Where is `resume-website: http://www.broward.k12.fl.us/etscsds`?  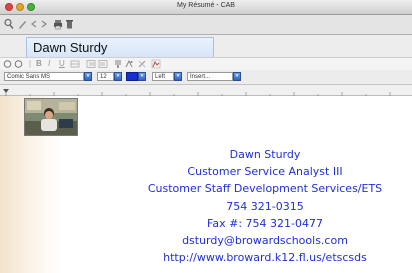 resume-website: http://www.broward.k12.fl.us/etscsds is located at coordinates (265, 257).